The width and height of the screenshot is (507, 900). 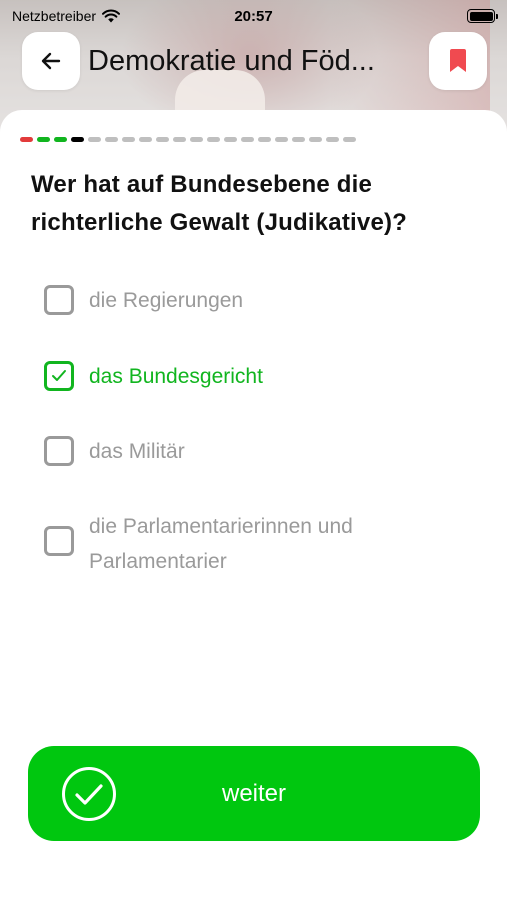 I want to click on answer-option: das Bundesgericht, so click(x=246, y=376).